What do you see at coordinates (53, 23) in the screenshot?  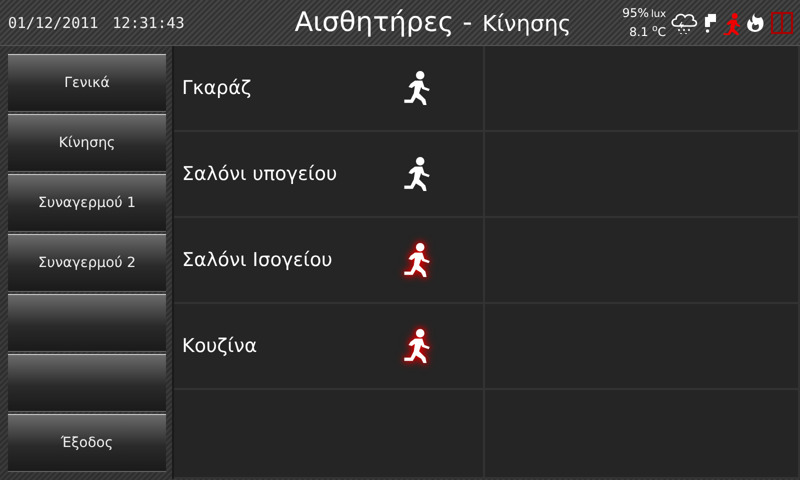 I see `date-text: 01/12/2011` at bounding box center [53, 23].